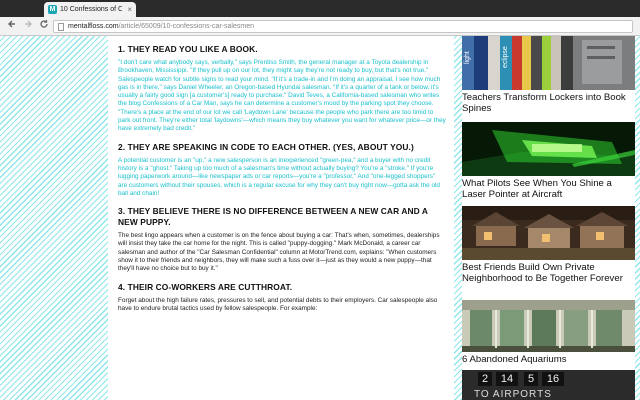 Image resolution: width=640 pixels, height=400 pixels. I want to click on arrow-right-icon, so click(28, 26).